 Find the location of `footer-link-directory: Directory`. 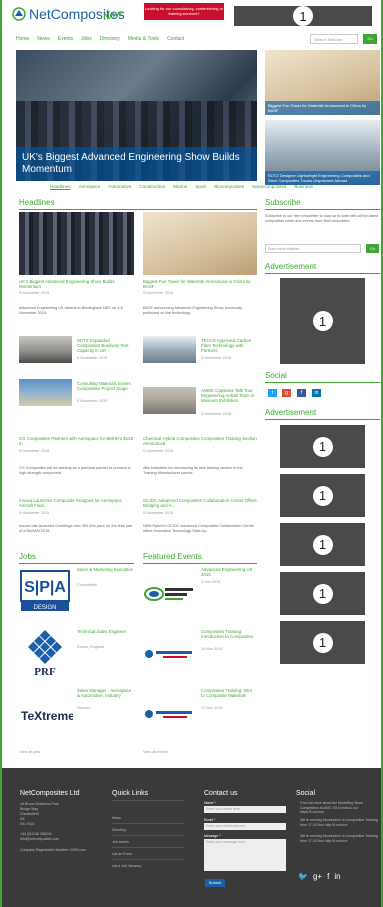

footer-link-directory: Directory is located at coordinates (119, 830).